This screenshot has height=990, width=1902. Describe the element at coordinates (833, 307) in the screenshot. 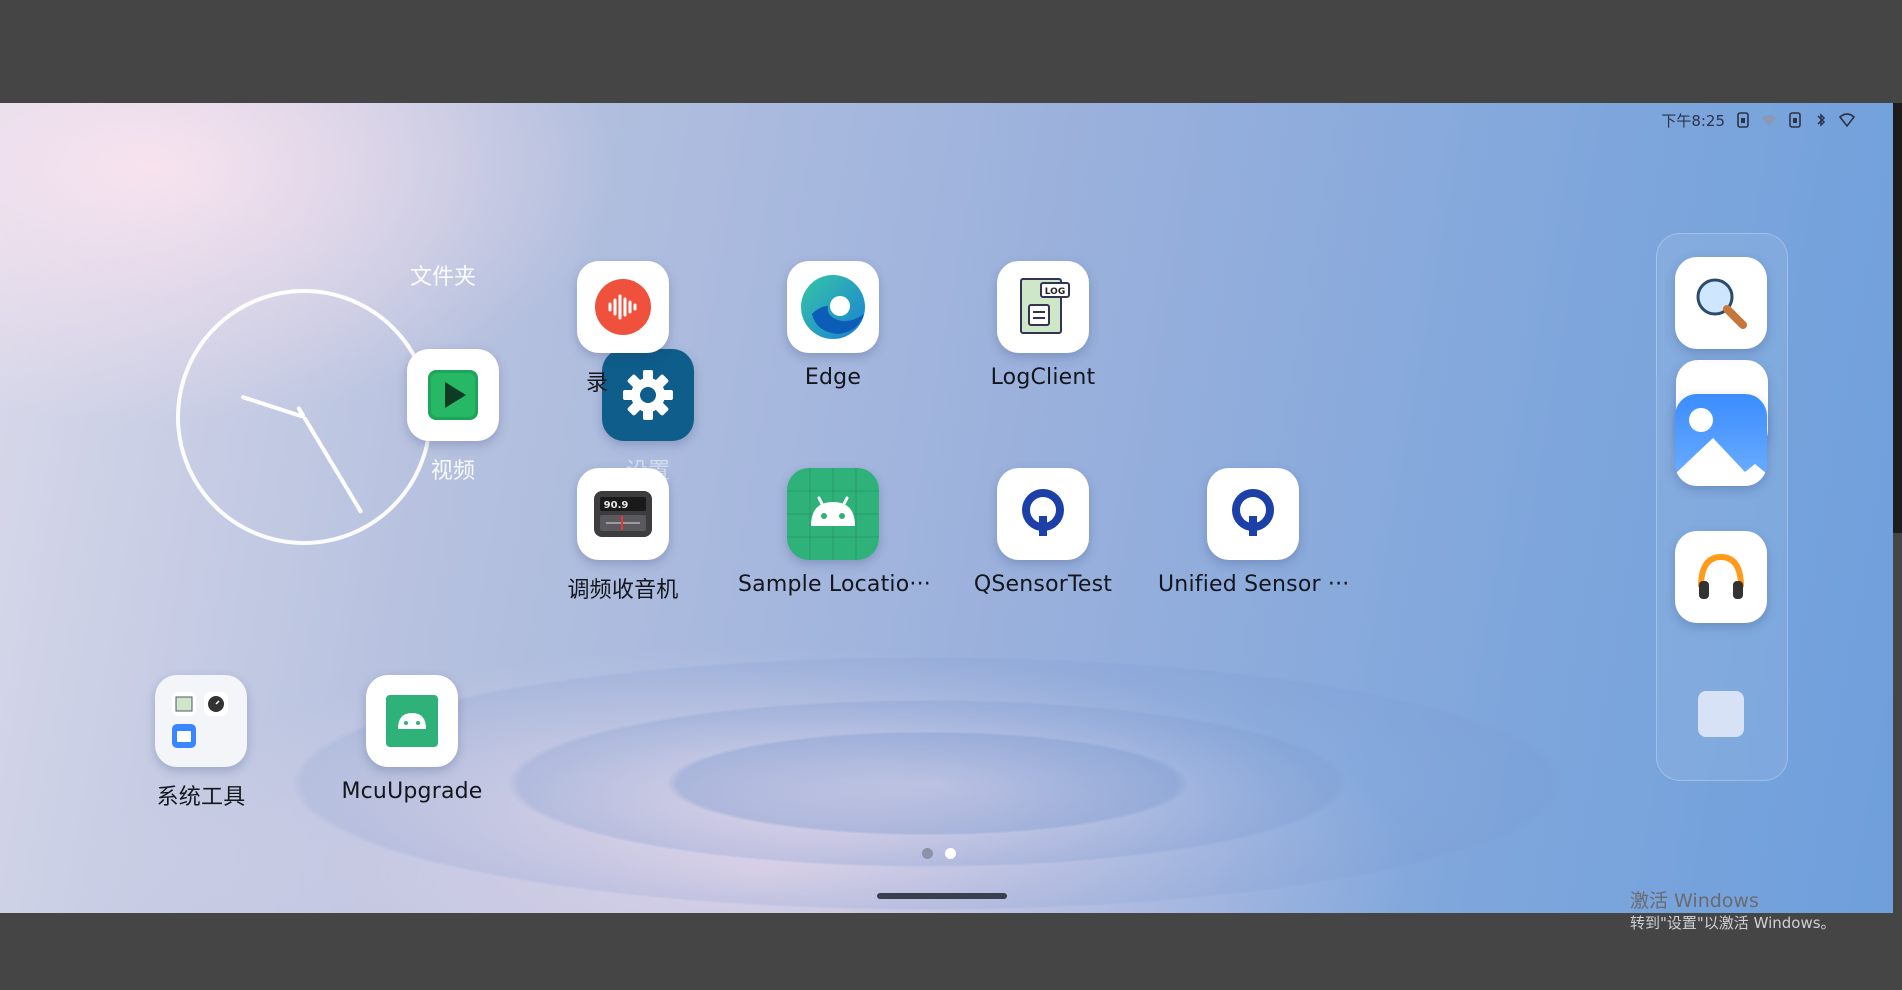

I see `edge-icon` at that location.